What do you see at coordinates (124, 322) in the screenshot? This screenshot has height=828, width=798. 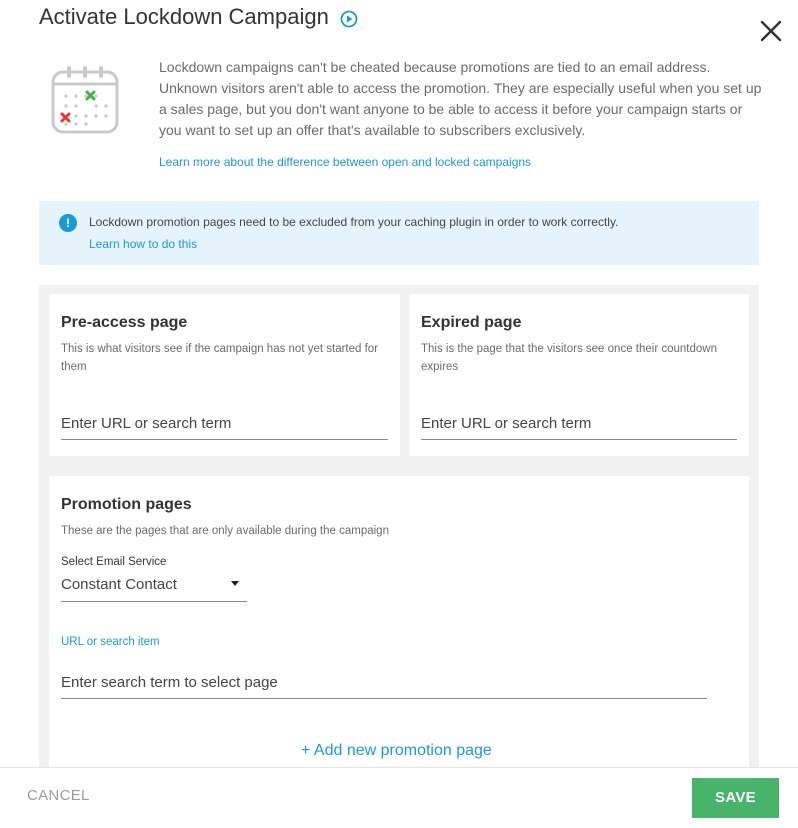 I see `pre-access-title: Pre-access page` at bounding box center [124, 322].